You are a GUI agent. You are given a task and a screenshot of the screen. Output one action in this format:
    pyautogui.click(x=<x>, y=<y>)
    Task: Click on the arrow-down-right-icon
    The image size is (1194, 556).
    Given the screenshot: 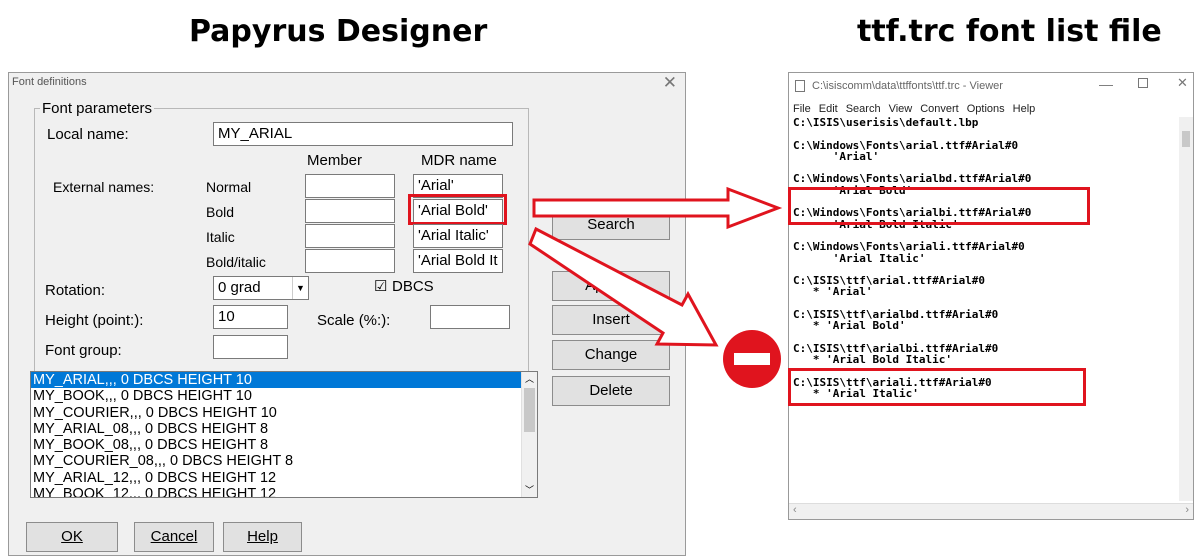 What is the action you would take?
    pyautogui.click(x=623, y=286)
    